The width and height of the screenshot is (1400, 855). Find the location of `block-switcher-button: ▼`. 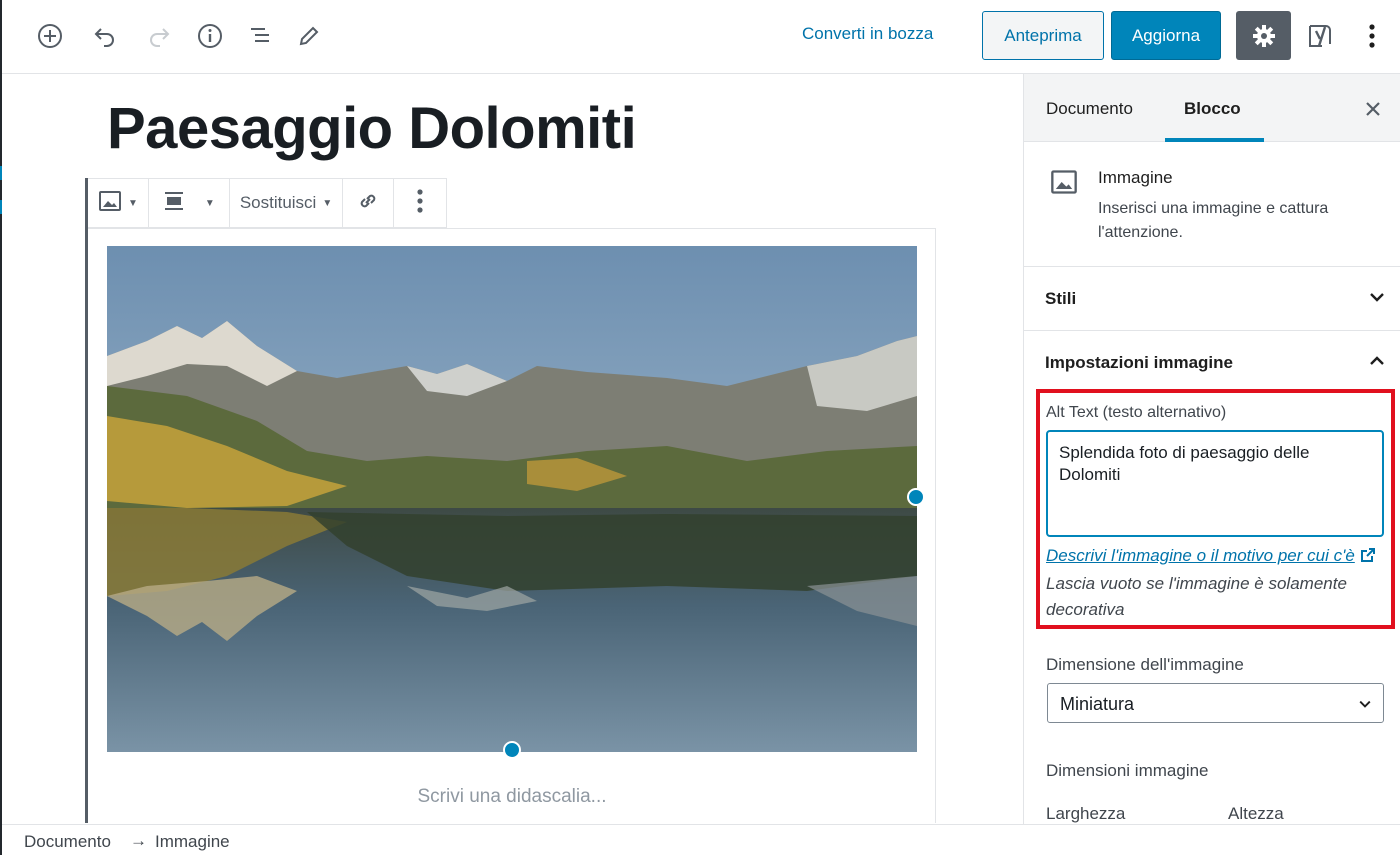

block-switcher-button: ▼ is located at coordinates (118, 203).